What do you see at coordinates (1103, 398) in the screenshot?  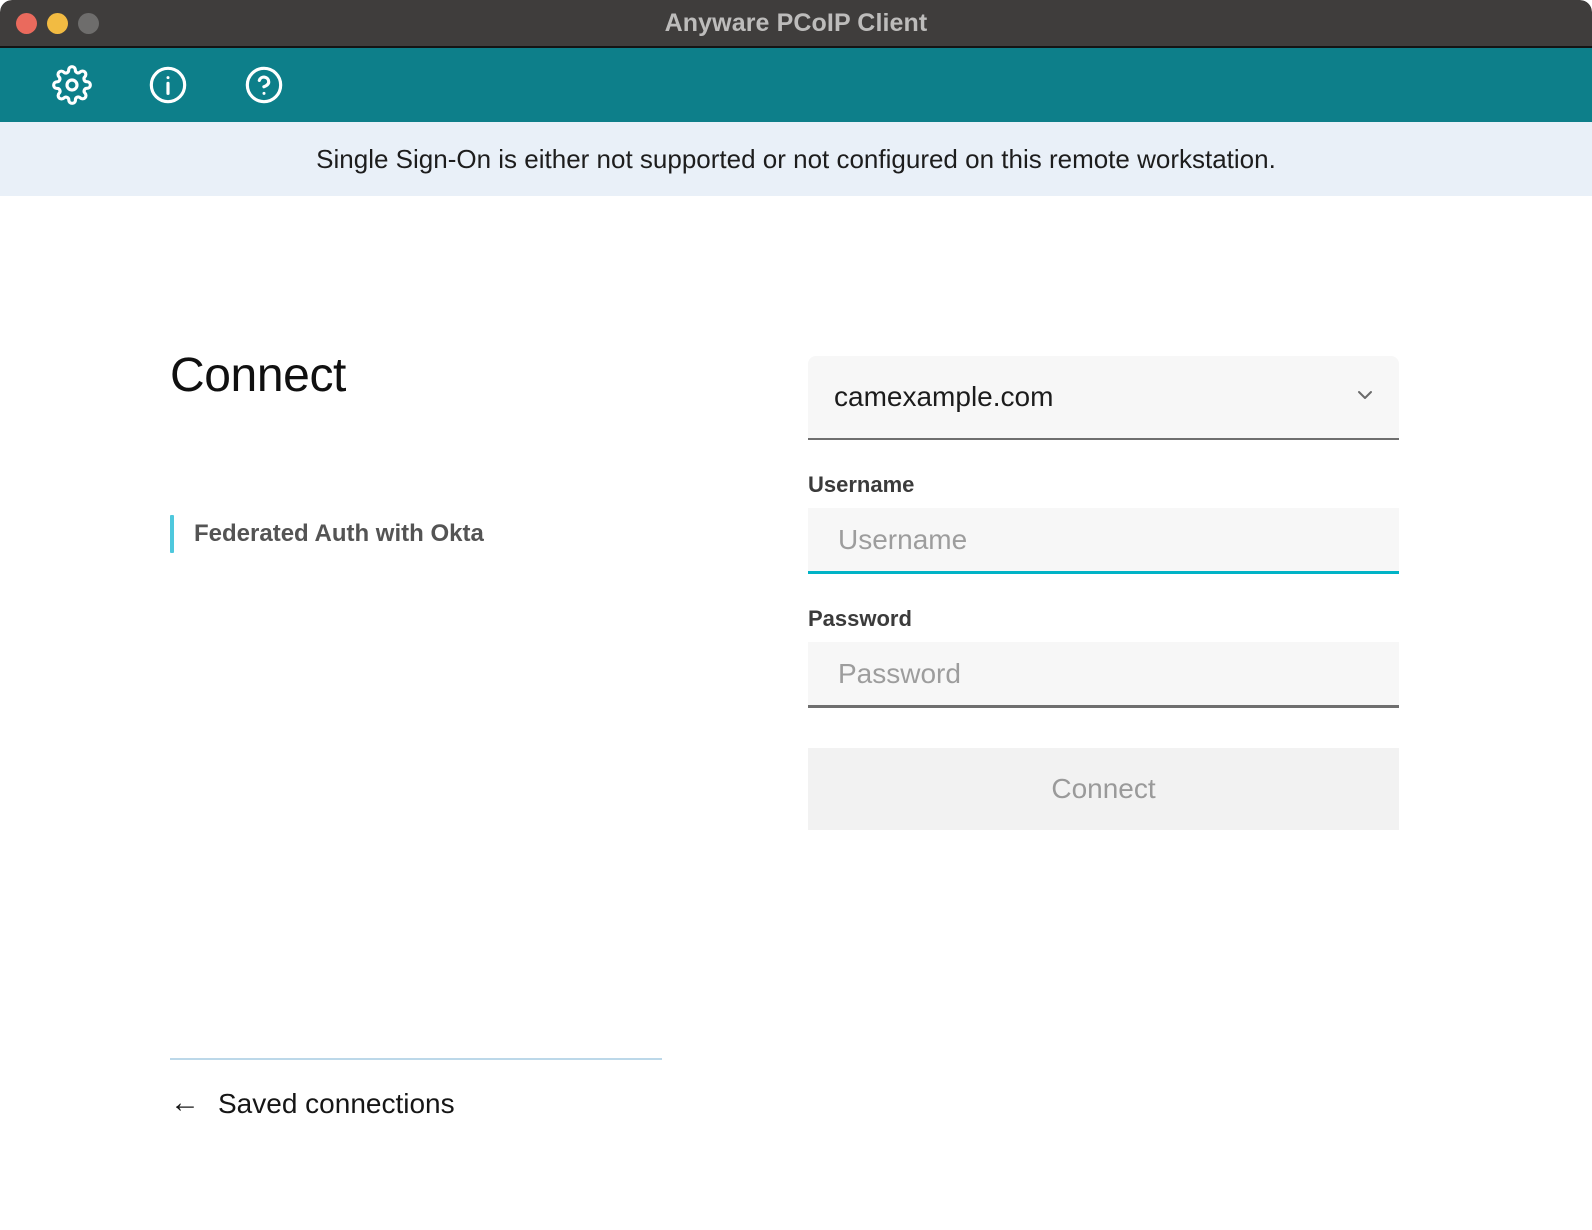 I see `host-select: camexample.com` at bounding box center [1103, 398].